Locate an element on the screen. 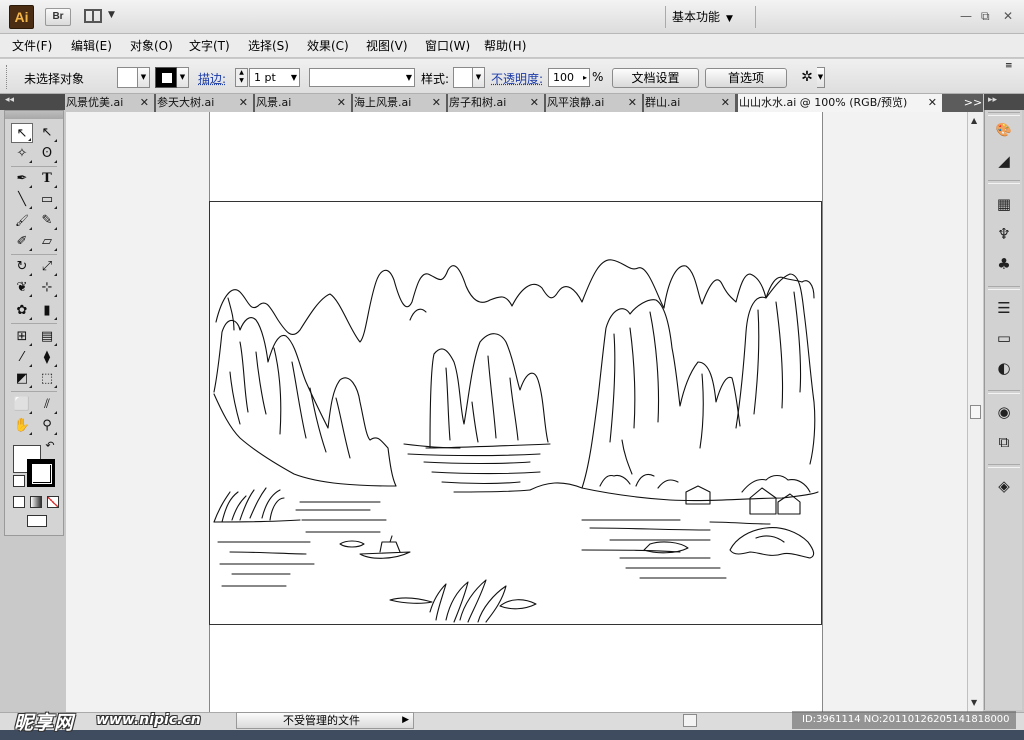 The width and height of the screenshot is (1024, 740). hand-tool-icon: ✋ is located at coordinates (22, 426).